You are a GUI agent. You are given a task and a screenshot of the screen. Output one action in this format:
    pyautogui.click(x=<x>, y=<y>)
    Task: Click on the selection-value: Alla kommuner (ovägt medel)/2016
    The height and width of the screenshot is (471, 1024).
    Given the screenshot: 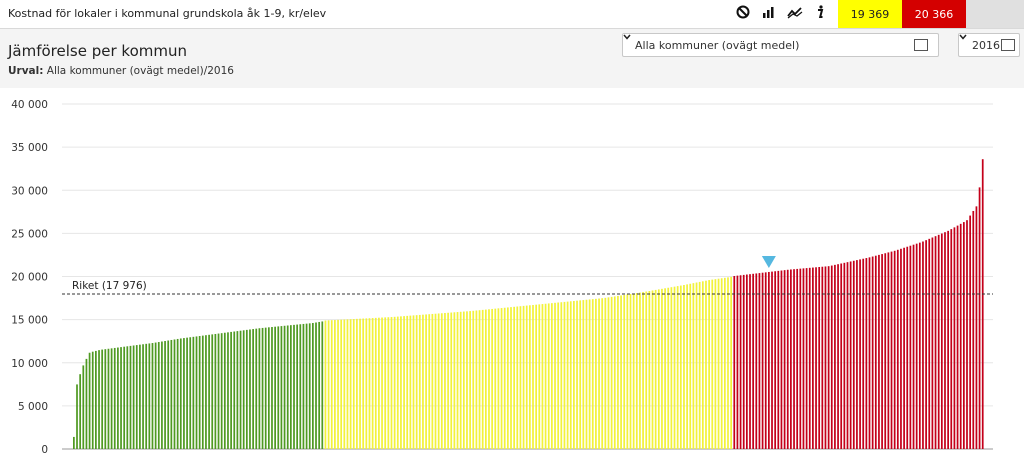 What is the action you would take?
    pyautogui.click(x=140, y=71)
    